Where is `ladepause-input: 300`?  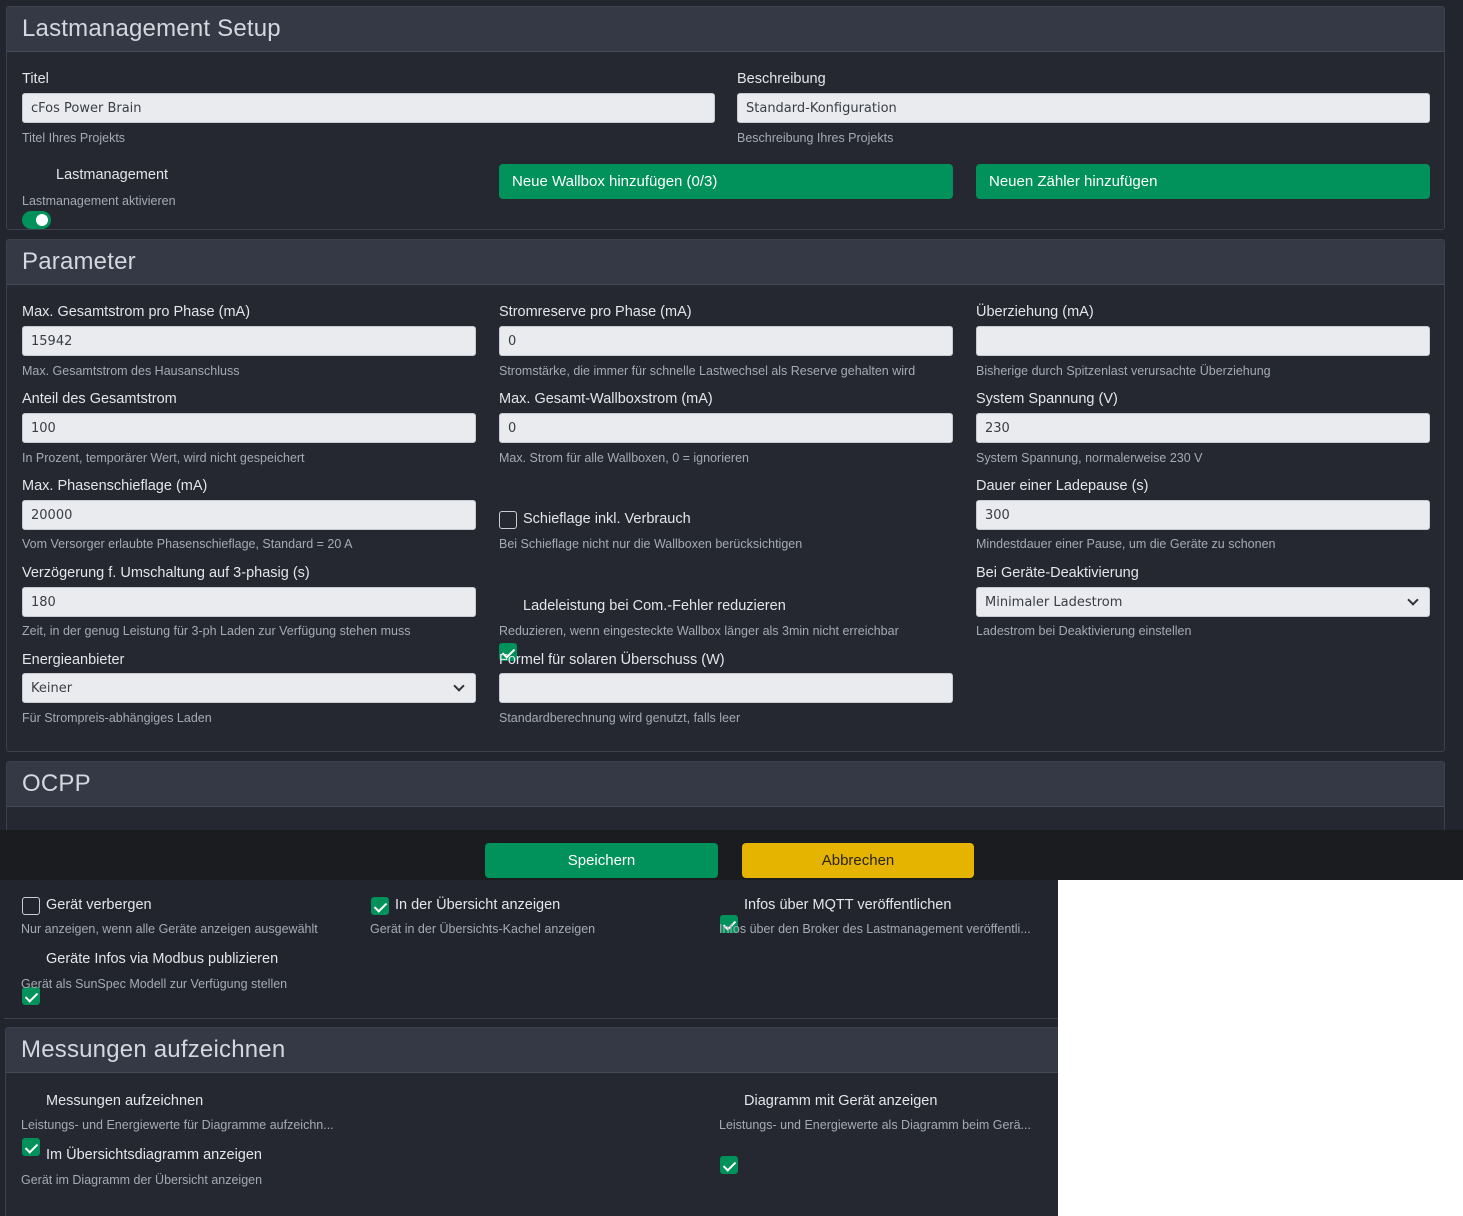
ladepause-input: 300 is located at coordinates (1203, 515).